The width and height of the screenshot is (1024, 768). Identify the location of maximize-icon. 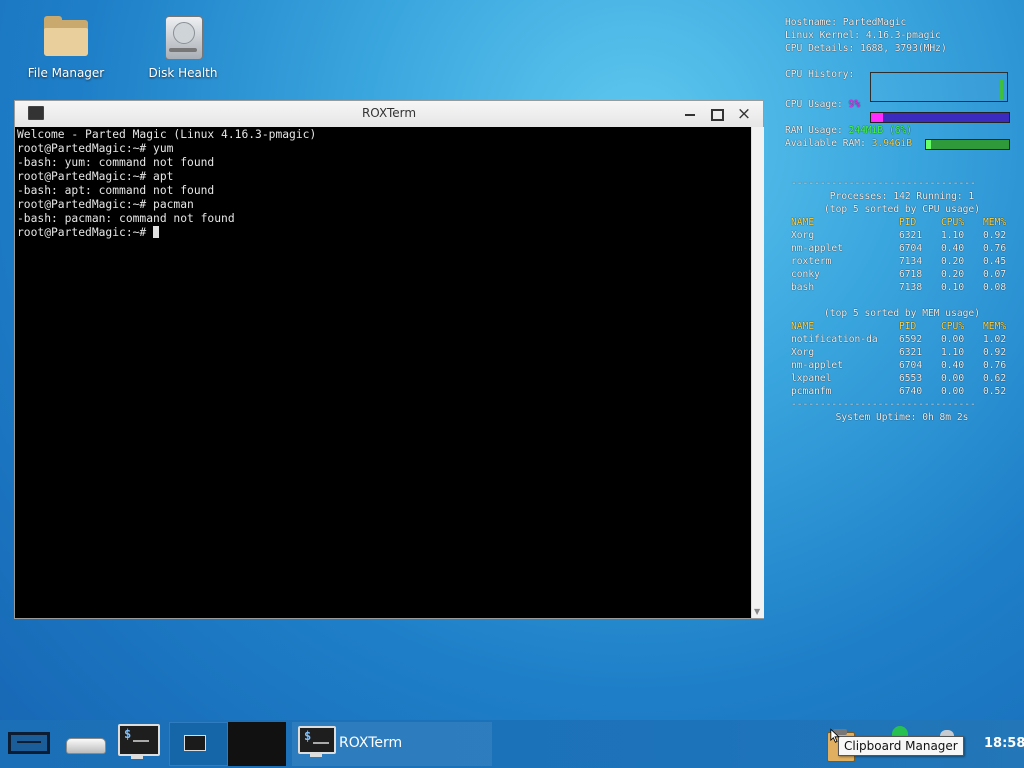
(717, 114).